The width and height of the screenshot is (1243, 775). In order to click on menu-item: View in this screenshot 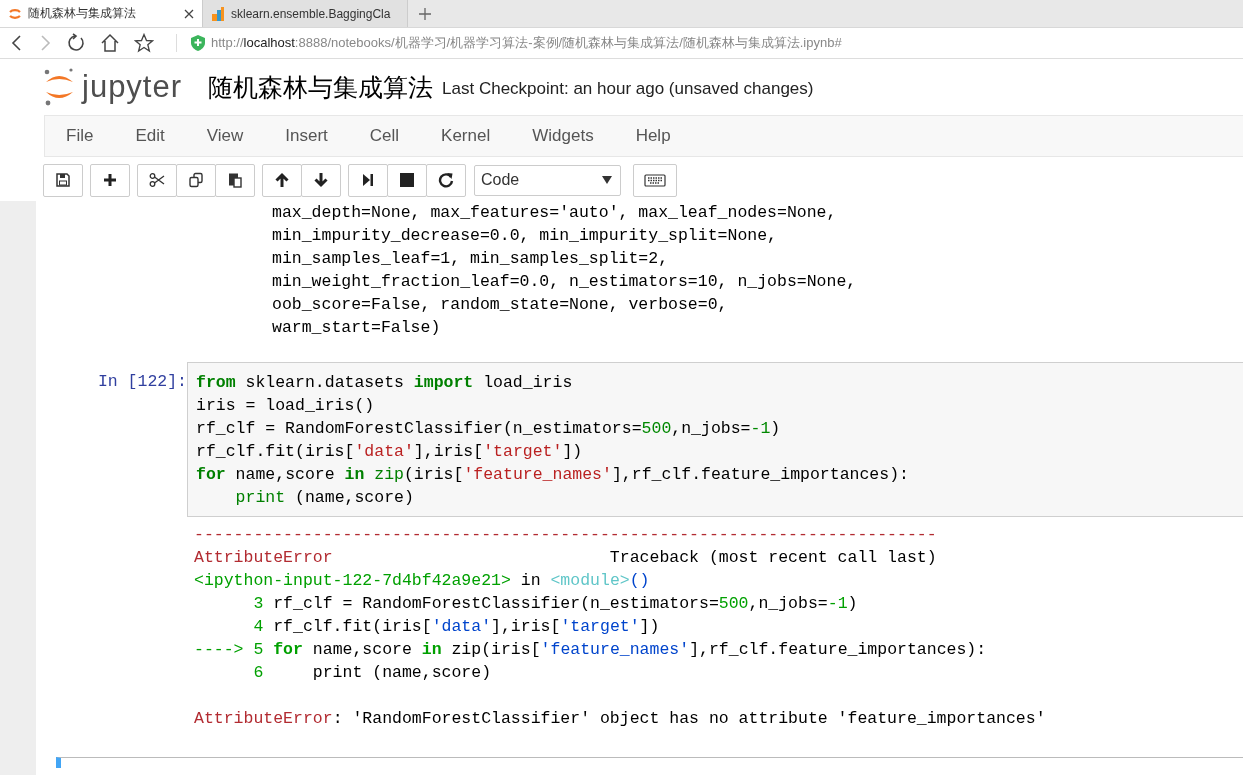, I will do `click(225, 136)`.